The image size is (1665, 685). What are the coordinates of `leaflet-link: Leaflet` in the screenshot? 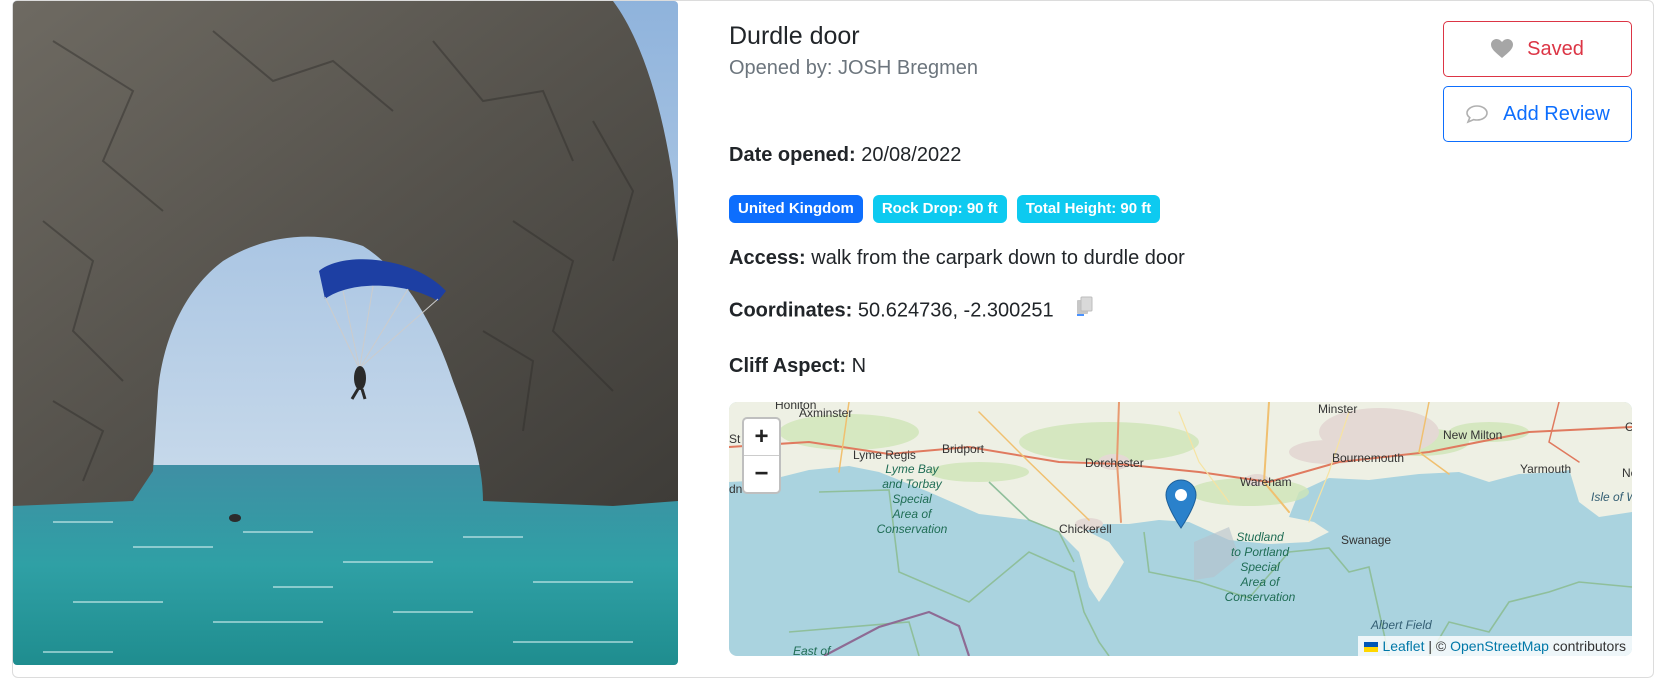 It's located at (1403, 646).